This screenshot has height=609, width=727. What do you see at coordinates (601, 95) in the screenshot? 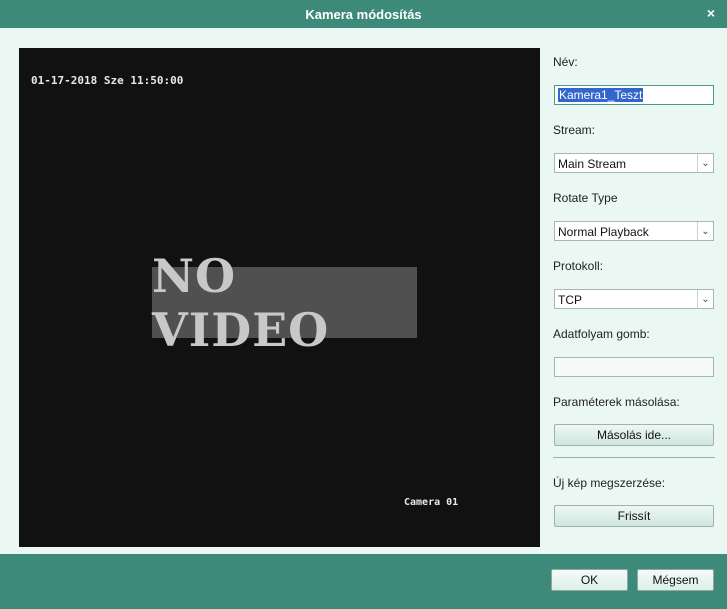
I see `name-input-value: Kamera1_Teszt` at bounding box center [601, 95].